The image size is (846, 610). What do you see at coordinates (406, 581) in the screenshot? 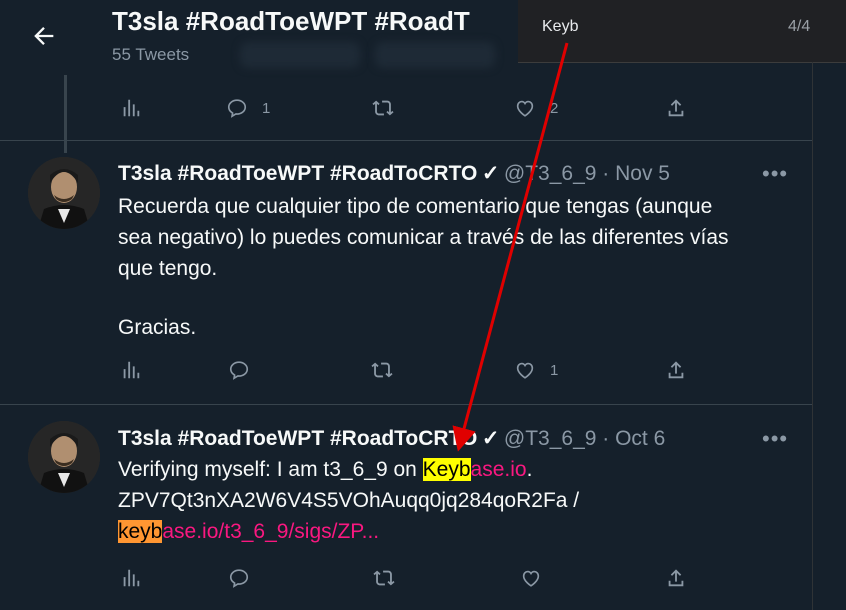
I see `tweet-actions` at bounding box center [406, 581].